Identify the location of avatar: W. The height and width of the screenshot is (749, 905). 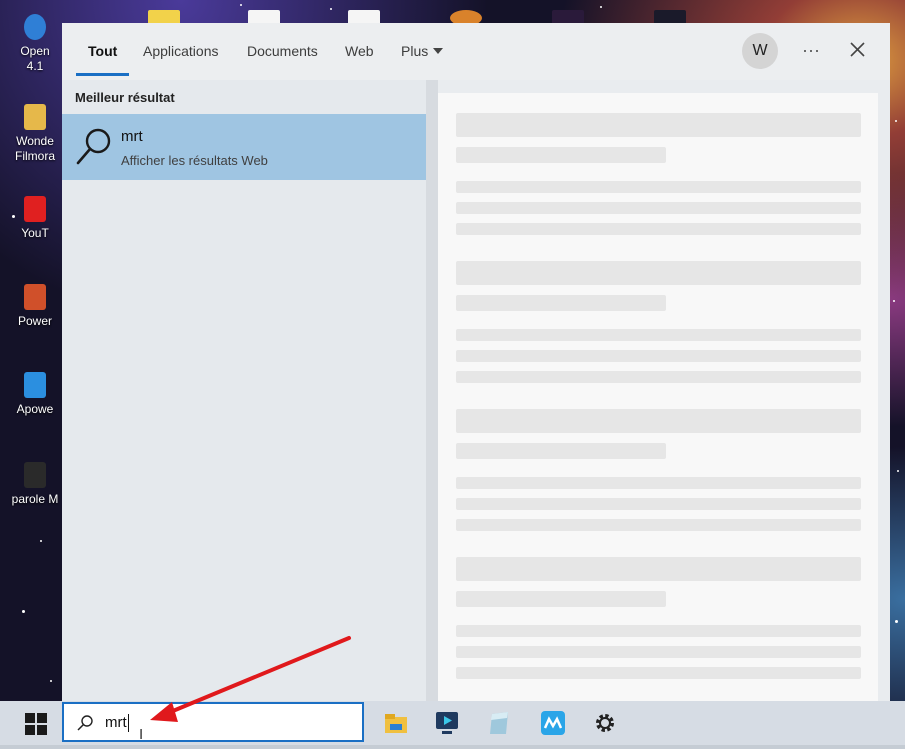
(760, 51).